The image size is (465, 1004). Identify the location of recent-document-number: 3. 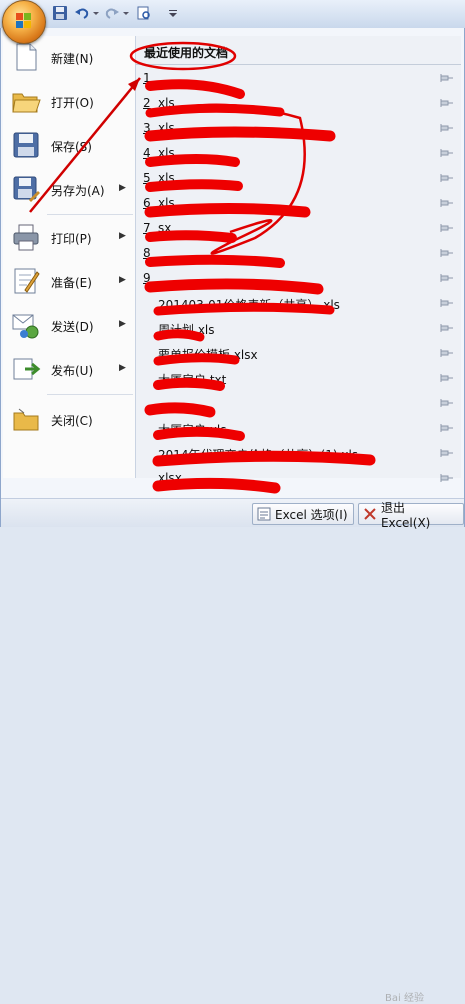
(147, 128).